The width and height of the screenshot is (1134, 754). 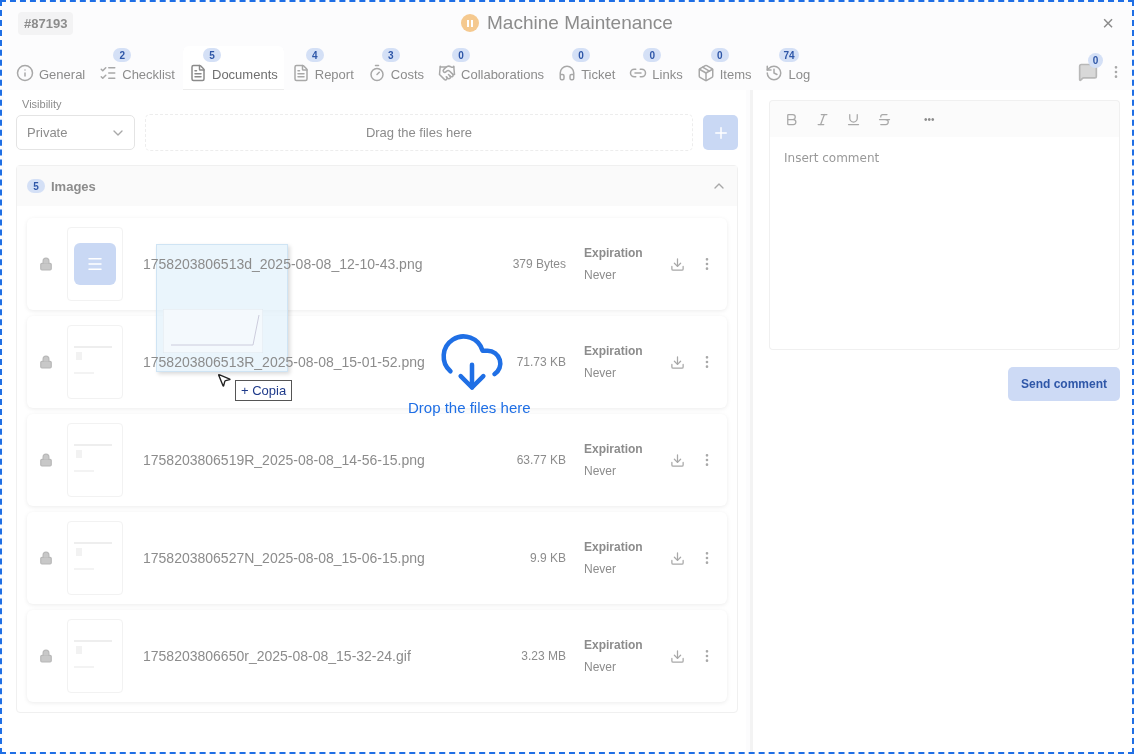 I want to click on tab: Log 74, so click(x=788, y=68).